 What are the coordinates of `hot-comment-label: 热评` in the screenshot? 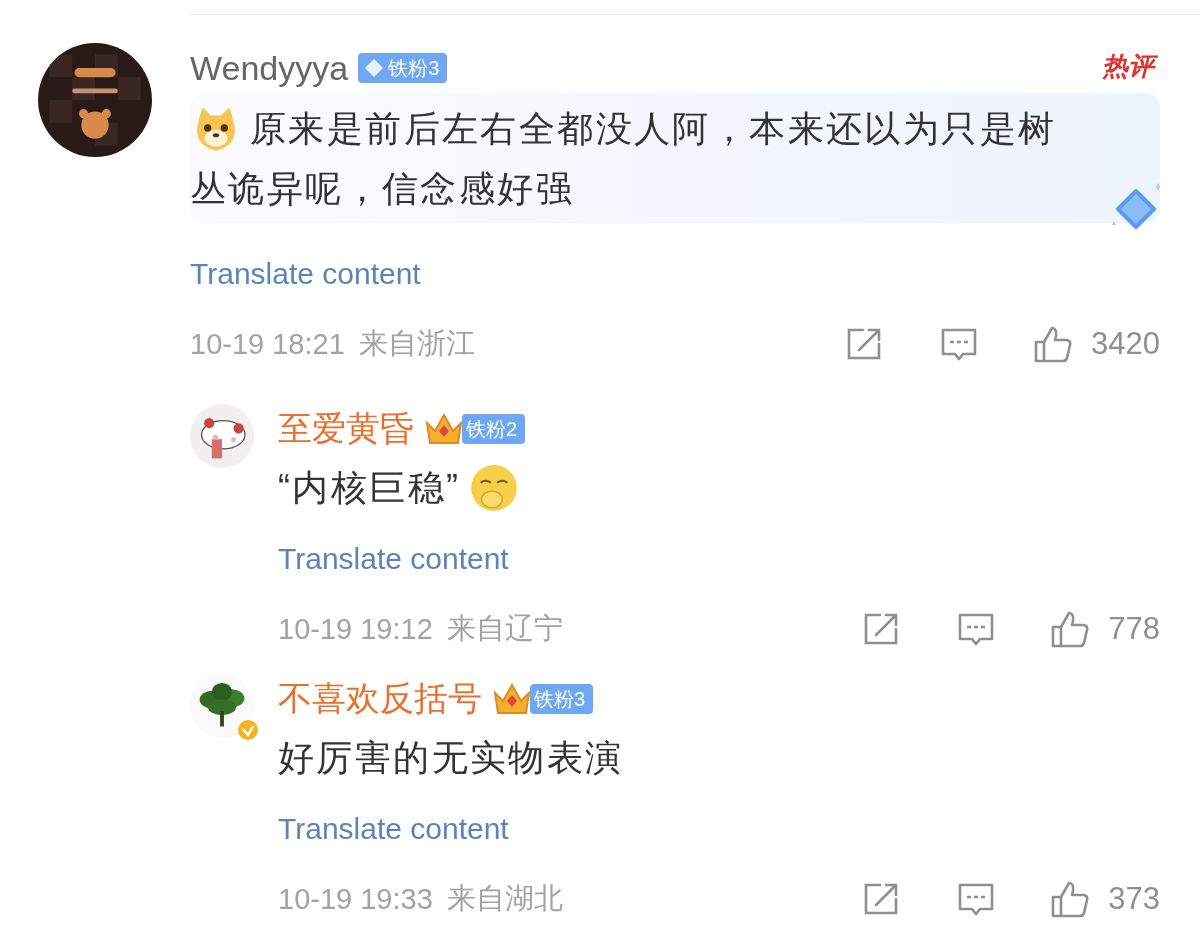 It's located at (1129, 66).